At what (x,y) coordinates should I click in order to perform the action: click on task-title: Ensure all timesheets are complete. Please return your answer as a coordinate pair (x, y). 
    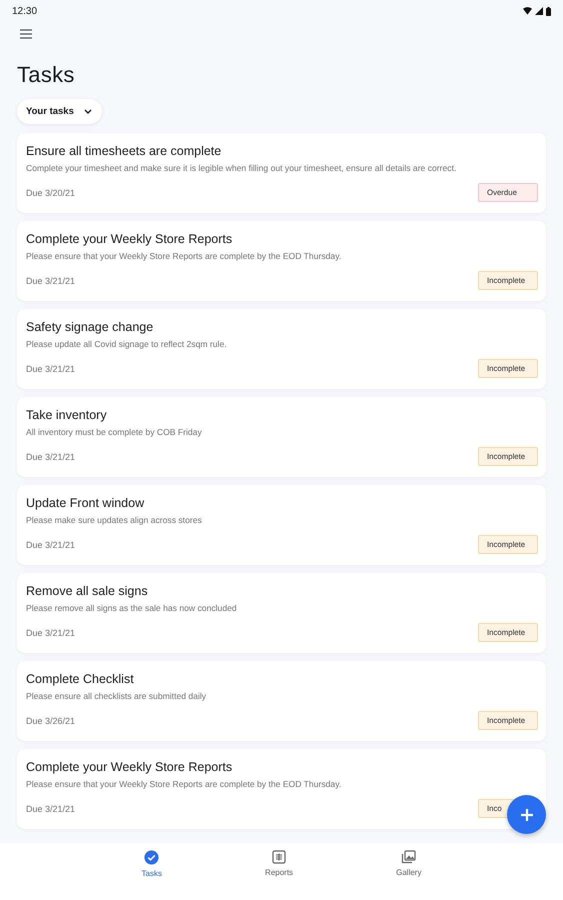
    Looking at the image, I should click on (124, 151).